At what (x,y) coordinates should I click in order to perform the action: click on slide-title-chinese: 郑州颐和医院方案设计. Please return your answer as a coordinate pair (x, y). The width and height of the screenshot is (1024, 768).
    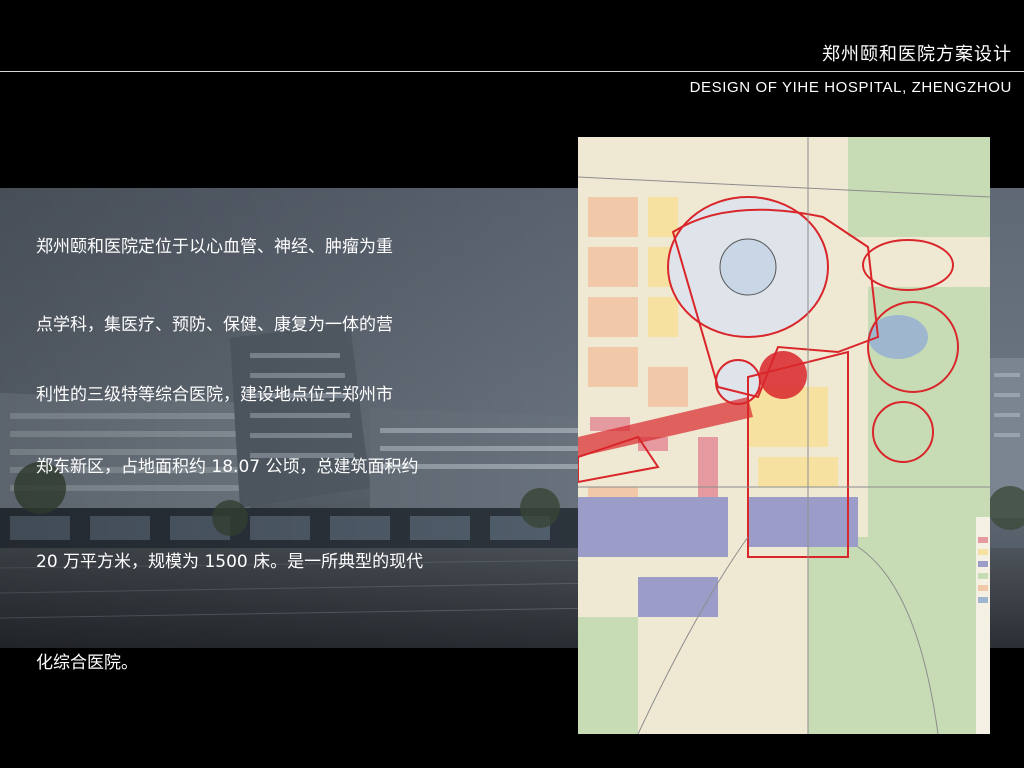
    Looking at the image, I should click on (917, 54).